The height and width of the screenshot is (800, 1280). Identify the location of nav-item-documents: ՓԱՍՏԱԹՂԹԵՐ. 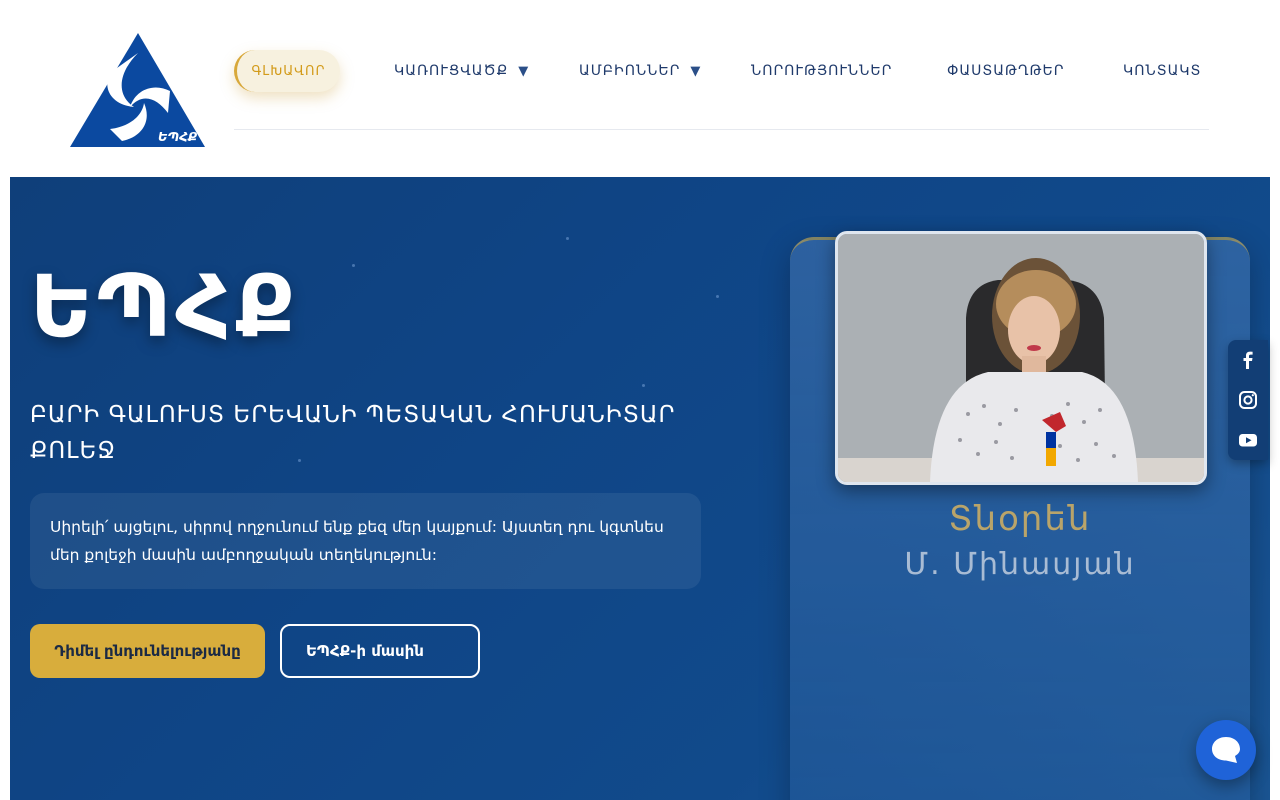
(1006, 71).